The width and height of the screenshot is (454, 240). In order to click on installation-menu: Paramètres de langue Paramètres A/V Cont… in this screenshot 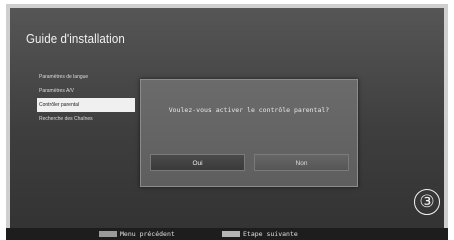, I will do `click(92, 98)`.